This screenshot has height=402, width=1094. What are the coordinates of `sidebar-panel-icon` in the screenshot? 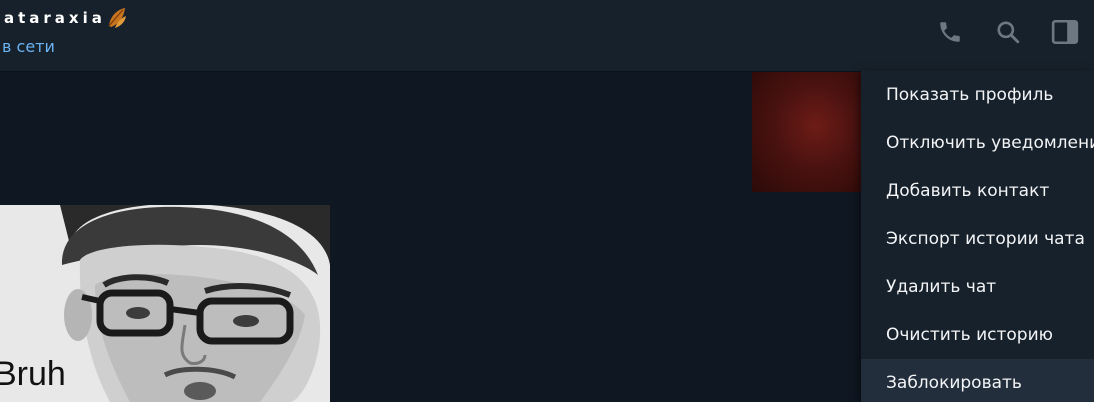 It's located at (1065, 32).